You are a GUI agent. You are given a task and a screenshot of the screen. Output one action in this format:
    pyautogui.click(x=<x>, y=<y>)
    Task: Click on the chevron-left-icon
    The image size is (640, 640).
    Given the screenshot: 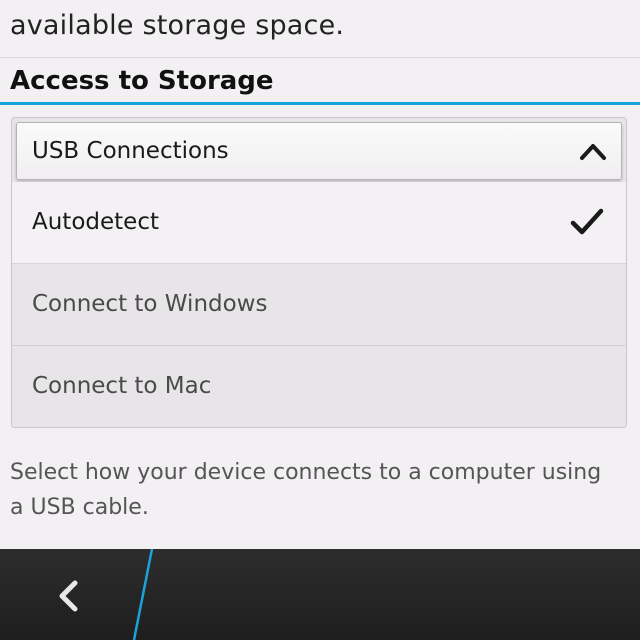 What is the action you would take?
    pyautogui.click(x=68, y=596)
    